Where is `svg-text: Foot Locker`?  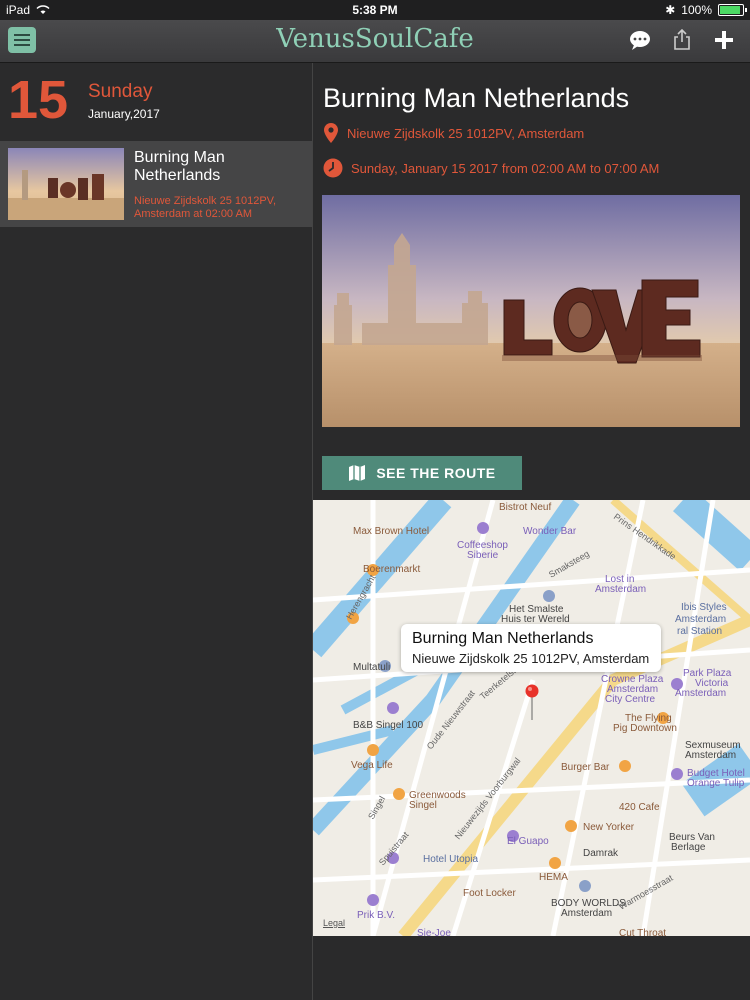 svg-text: Foot Locker is located at coordinates (489, 893).